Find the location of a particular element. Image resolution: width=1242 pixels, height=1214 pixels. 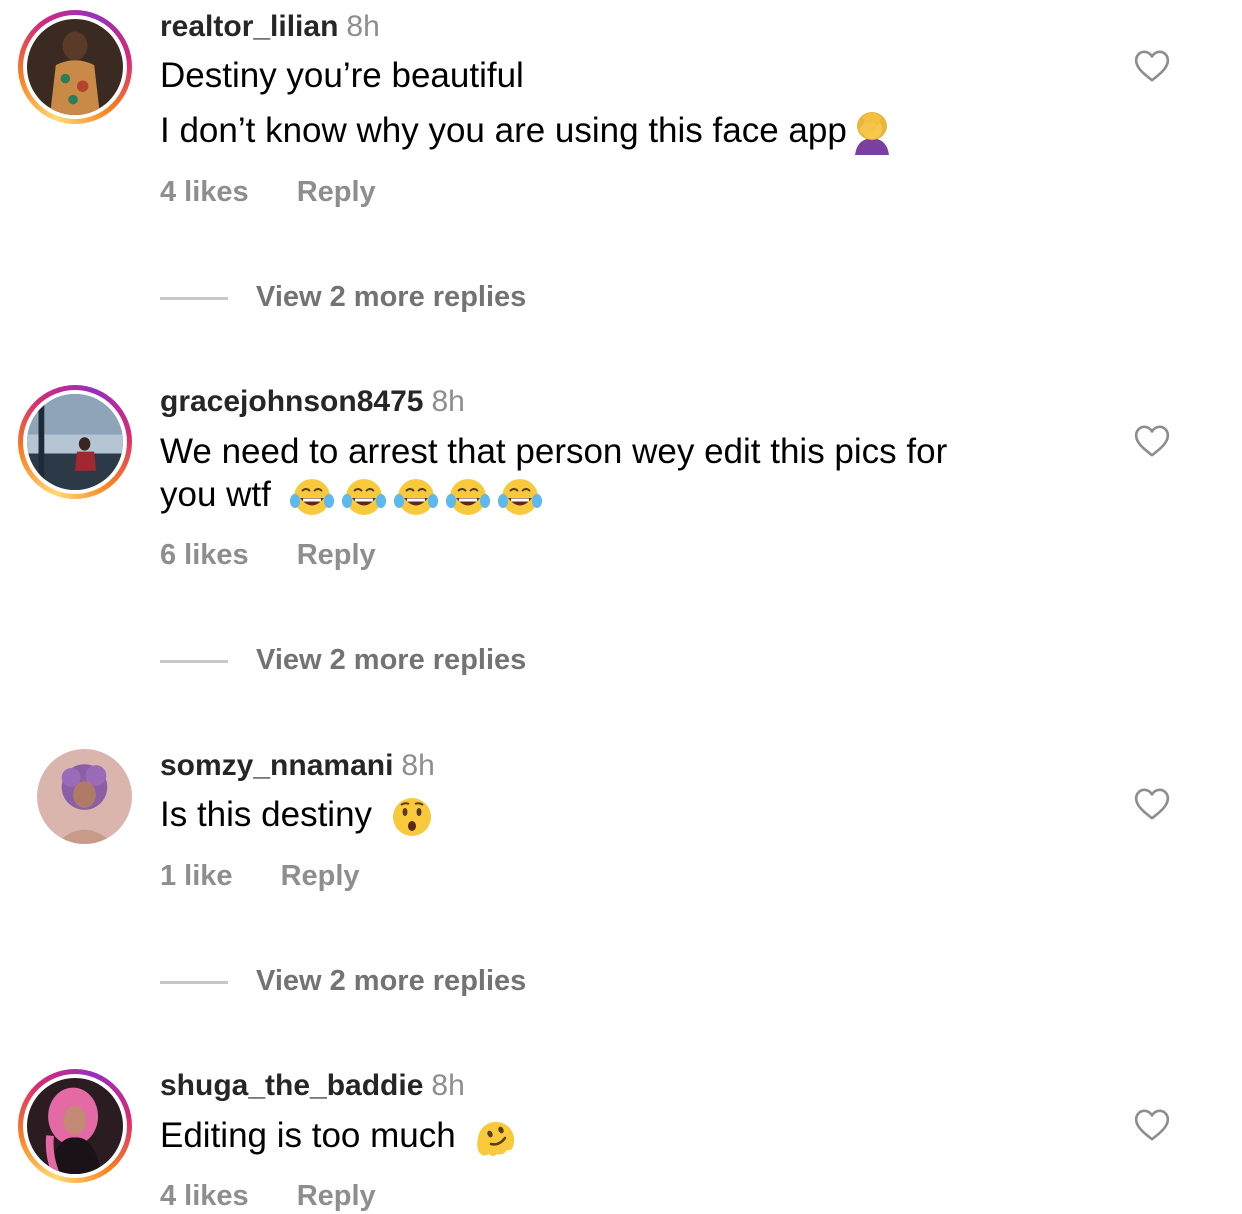

woman-facepalming-emoji-icon is located at coordinates (872, 133).